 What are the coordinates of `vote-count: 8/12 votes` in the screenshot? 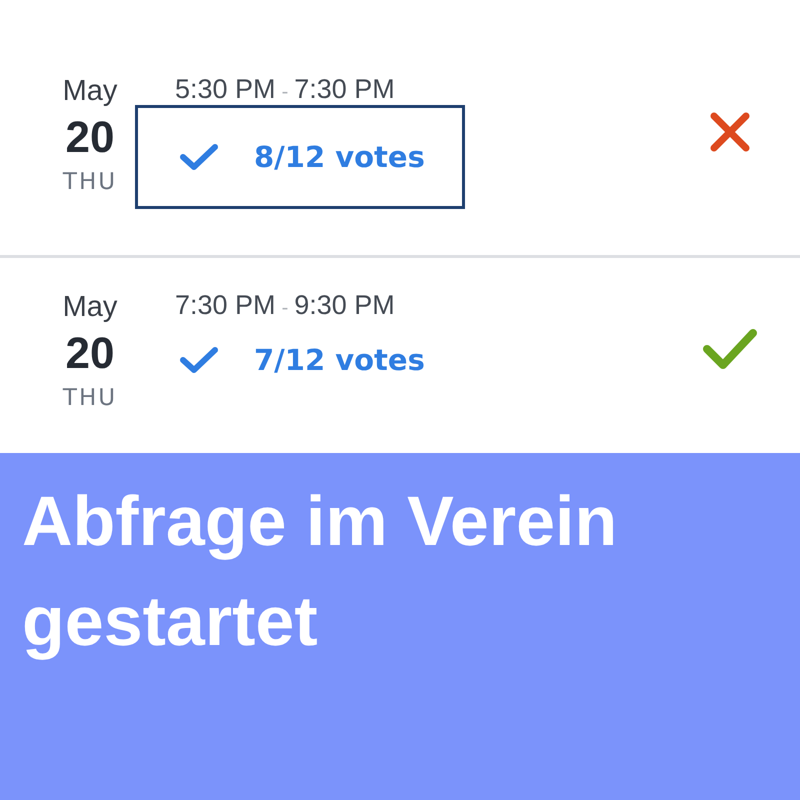 It's located at (339, 157).